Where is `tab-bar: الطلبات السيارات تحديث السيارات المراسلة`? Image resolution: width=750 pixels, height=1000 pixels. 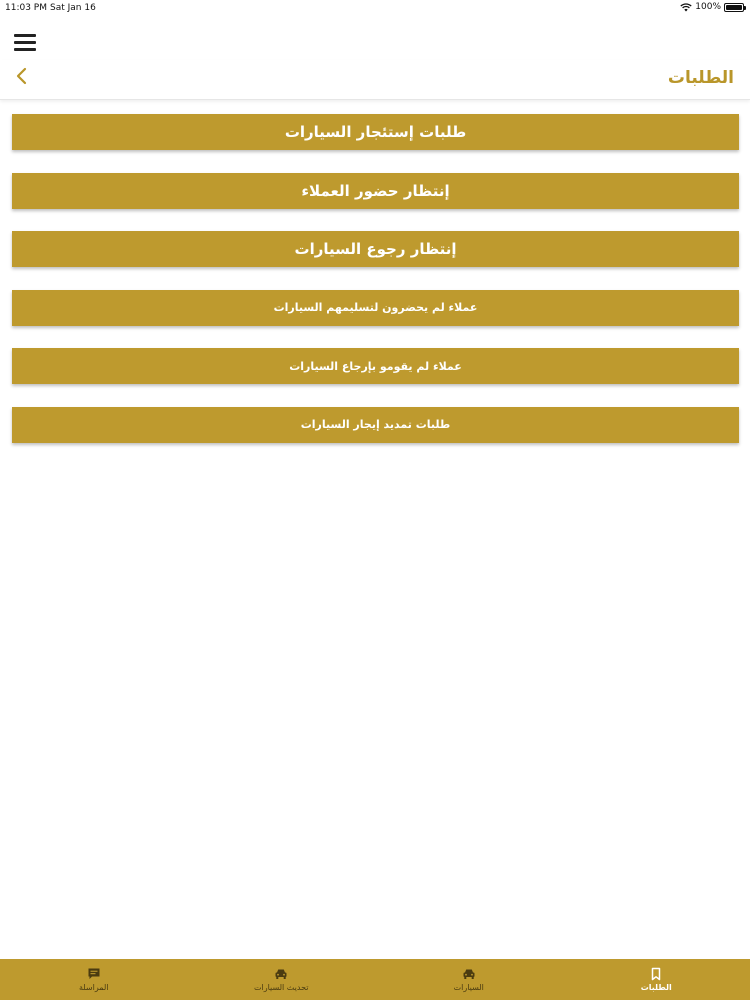 tab-bar: الطلبات السيارات تحديث السيارات المراسلة is located at coordinates (375, 979).